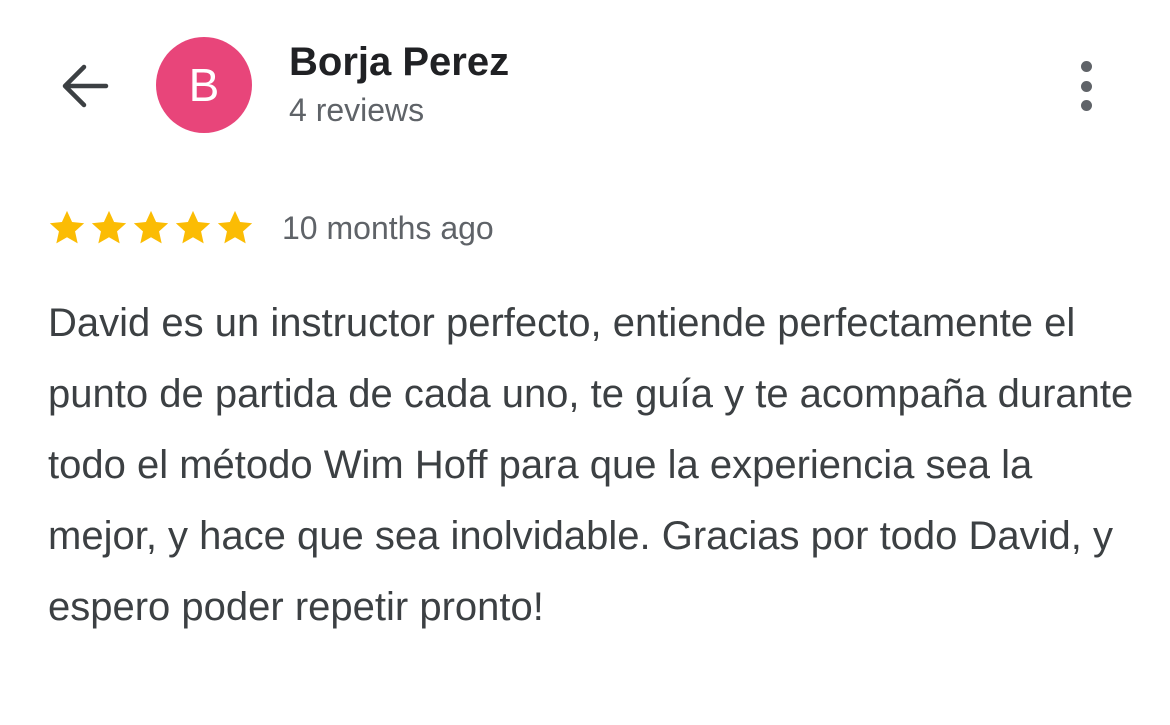 The width and height of the screenshot is (1170, 725). I want to click on arrow-back-icon, so click(85, 86).